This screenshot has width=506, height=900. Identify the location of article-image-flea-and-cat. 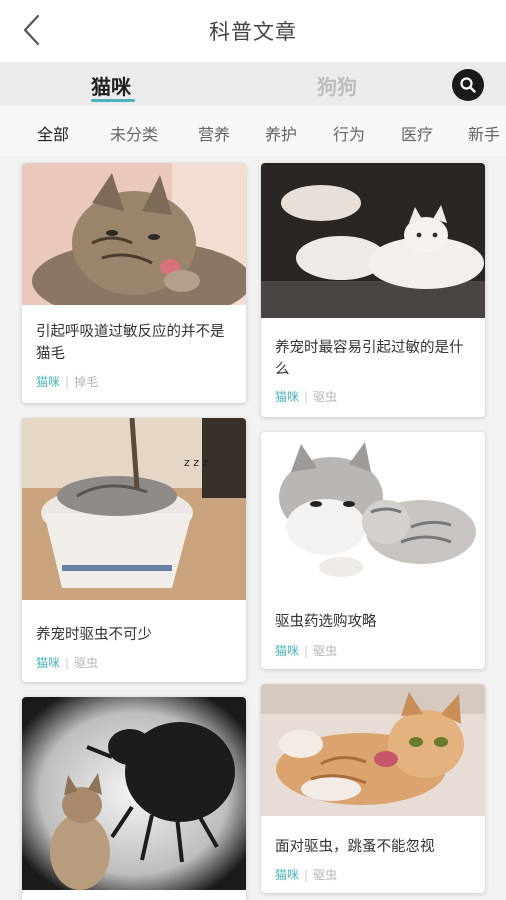
(134, 793).